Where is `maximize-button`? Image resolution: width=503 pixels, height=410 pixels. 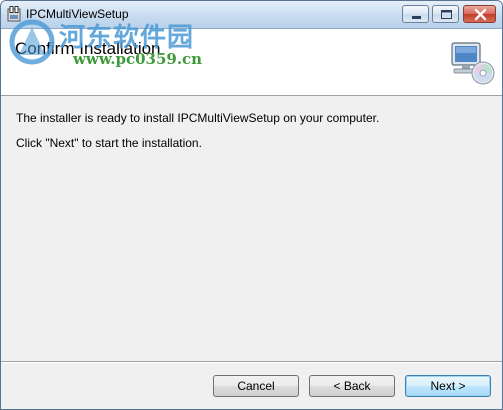
maximize-button is located at coordinates (445, 14).